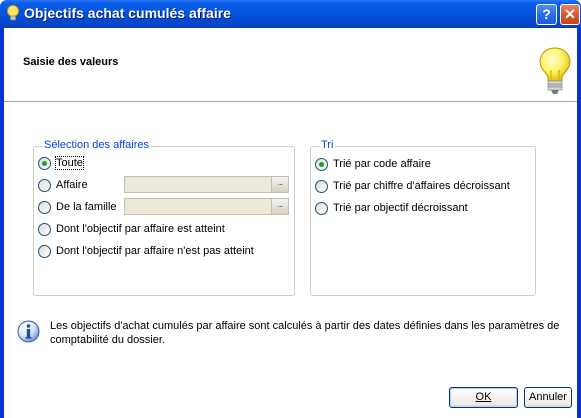  I want to click on radio-affaire: Affaire, so click(63, 185).